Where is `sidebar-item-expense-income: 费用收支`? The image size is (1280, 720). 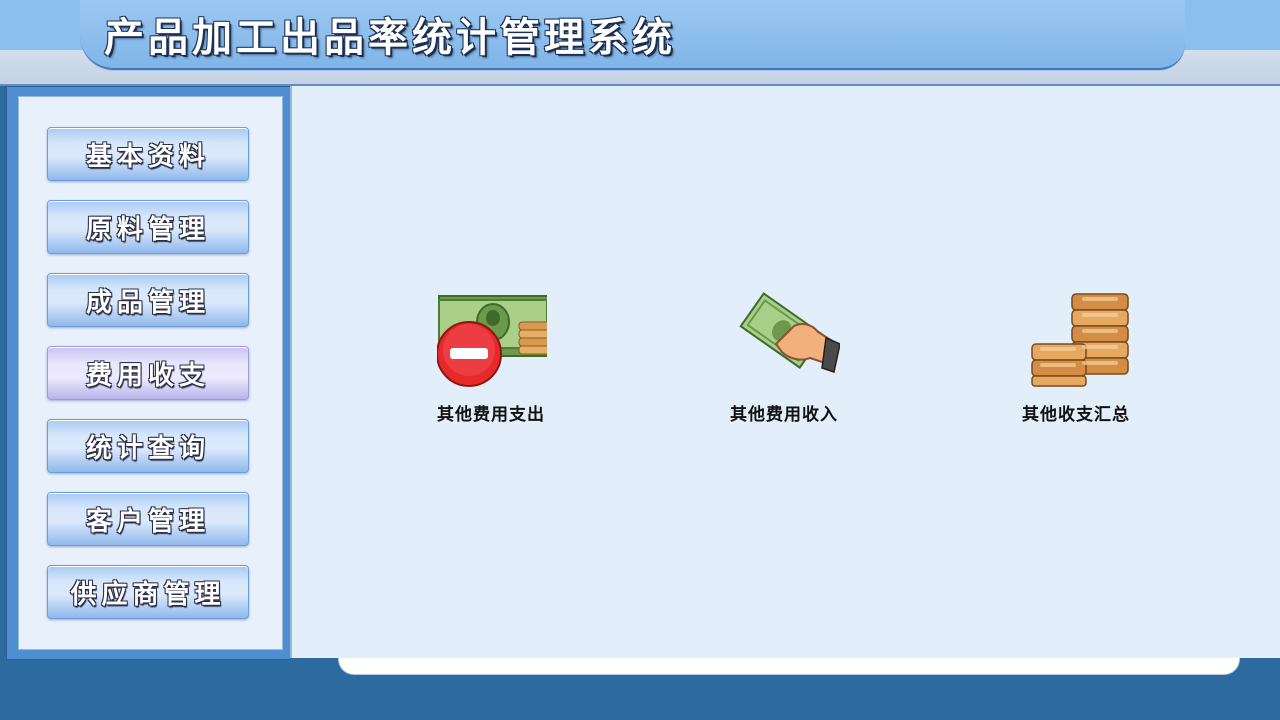
sidebar-item-expense-income: 费用收支 is located at coordinates (148, 373).